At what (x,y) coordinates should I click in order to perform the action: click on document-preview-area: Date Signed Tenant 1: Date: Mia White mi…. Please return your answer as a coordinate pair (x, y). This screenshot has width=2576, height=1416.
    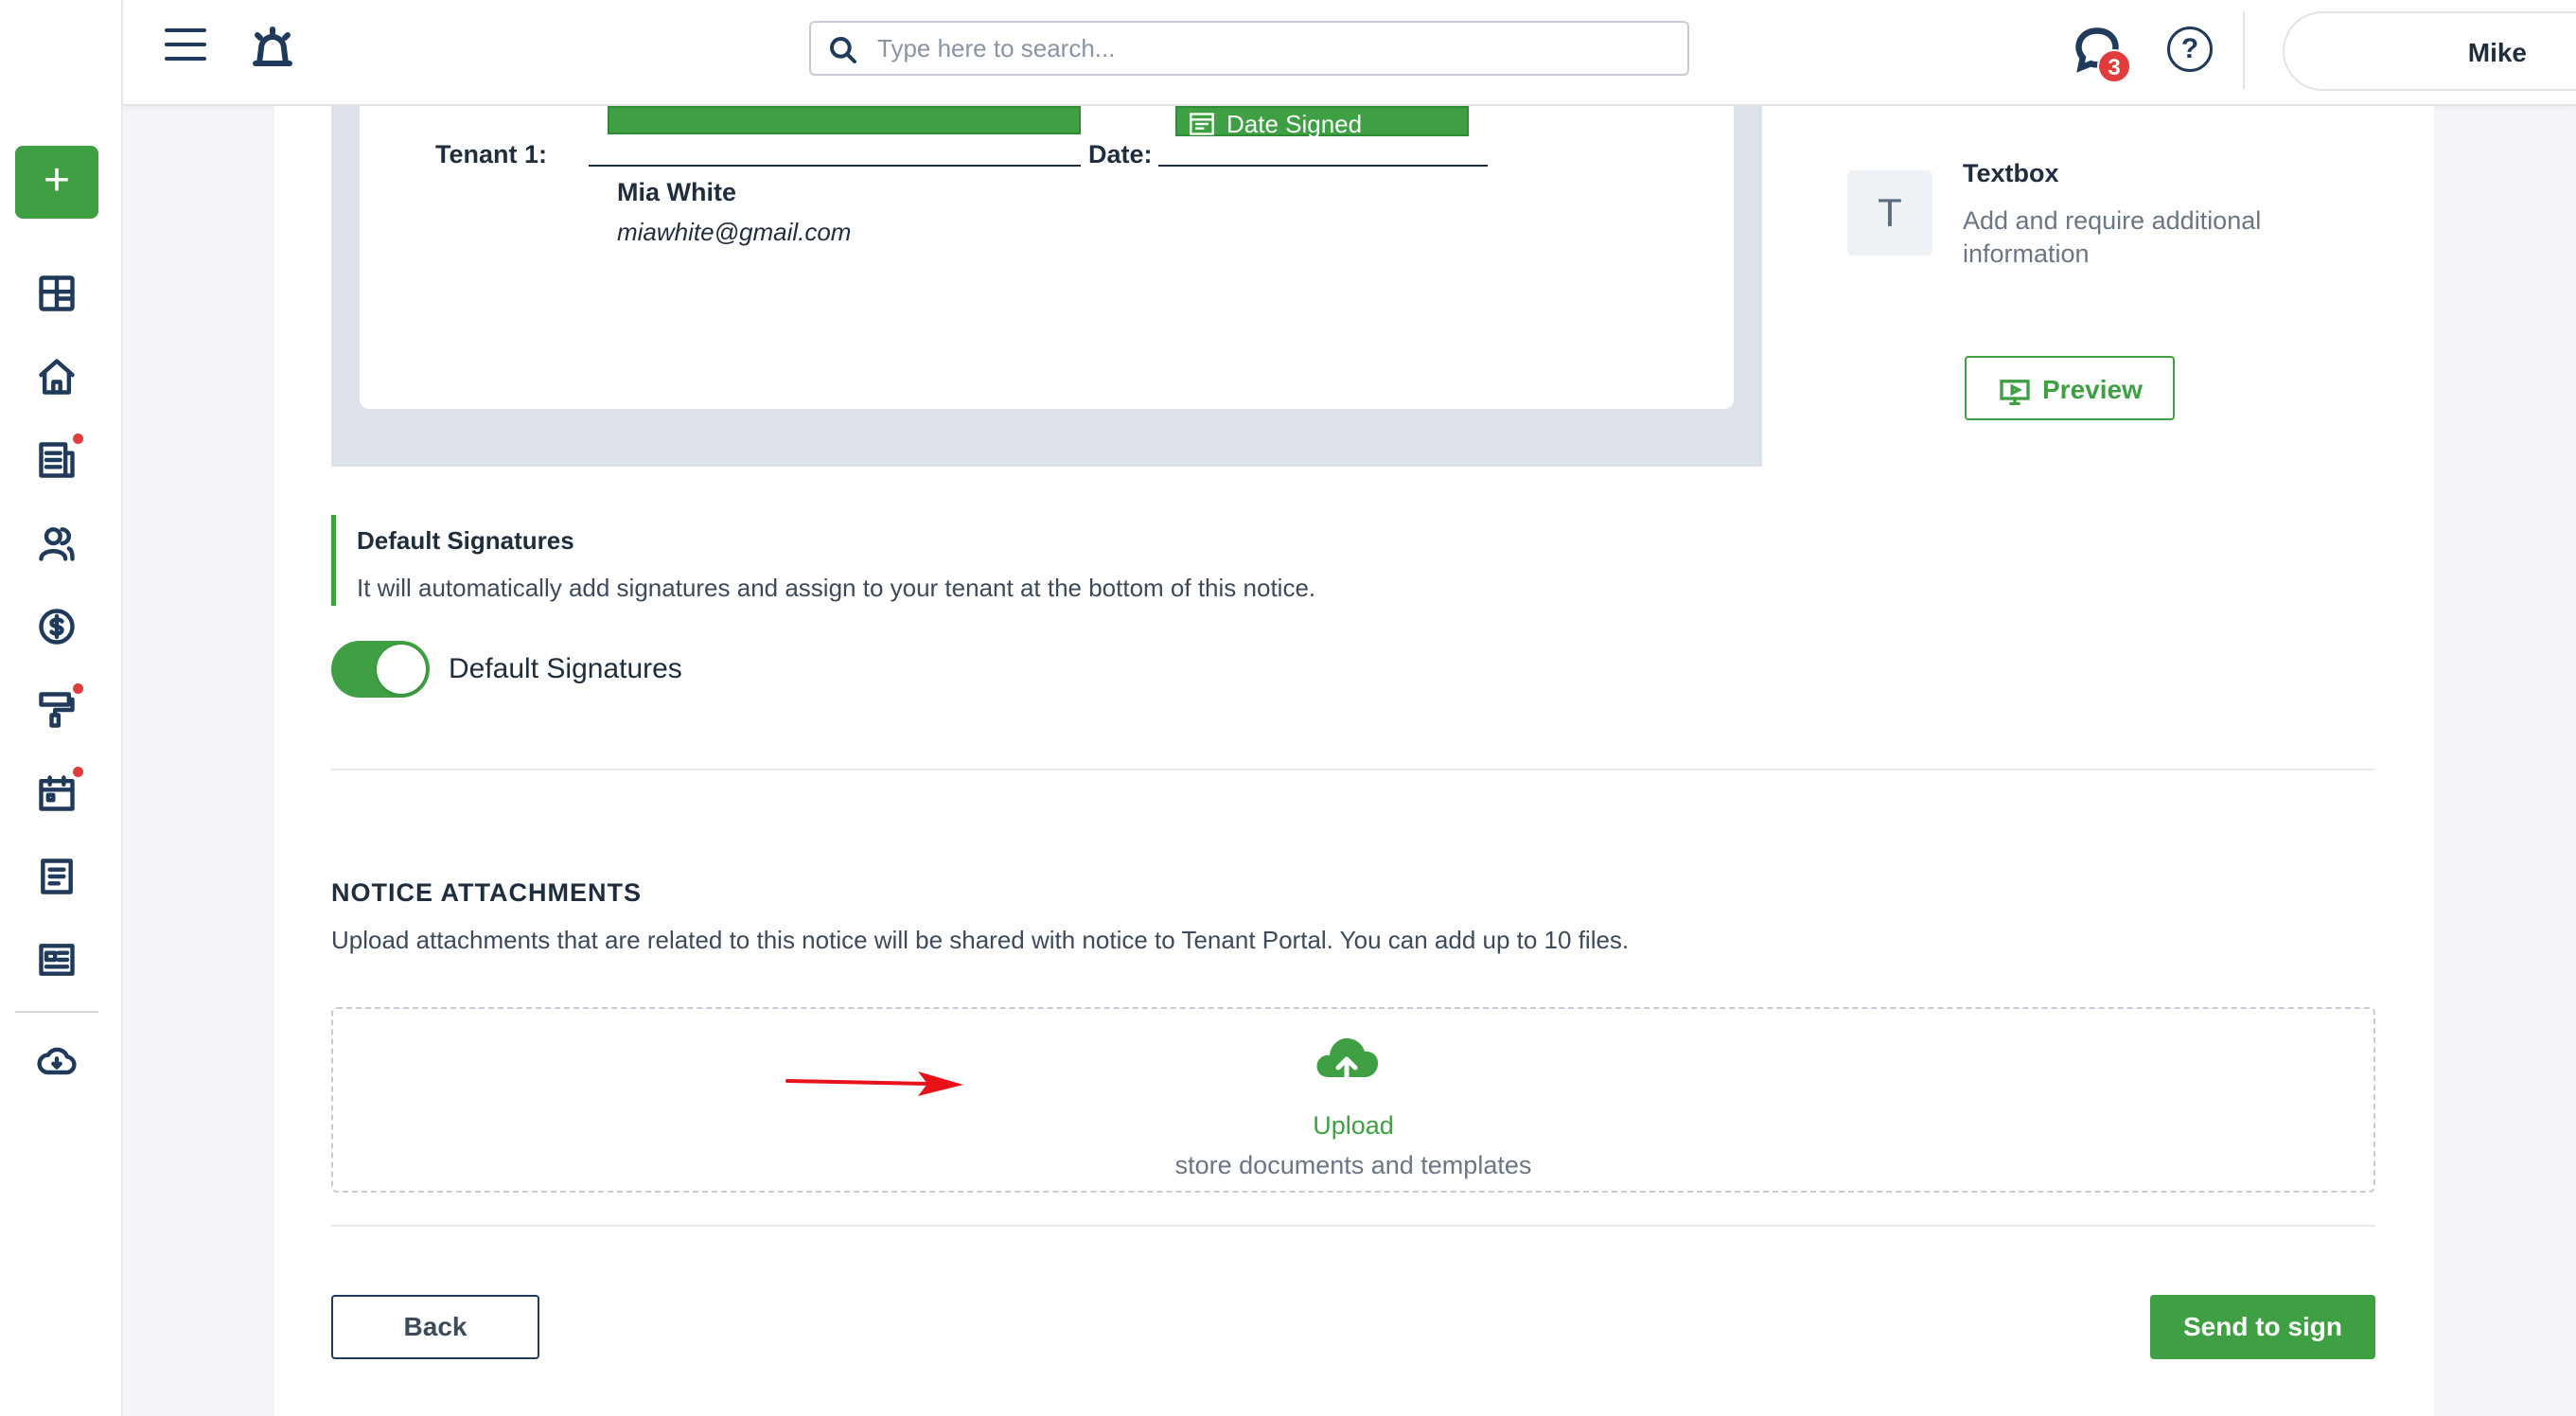
    Looking at the image, I should click on (1046, 286).